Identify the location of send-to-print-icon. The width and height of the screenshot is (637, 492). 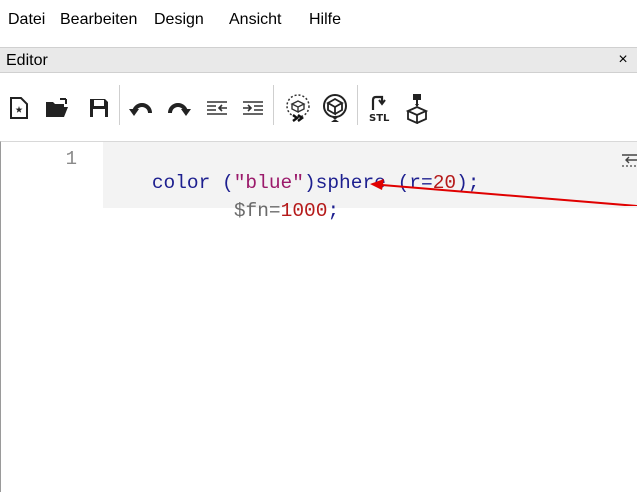
(417, 109).